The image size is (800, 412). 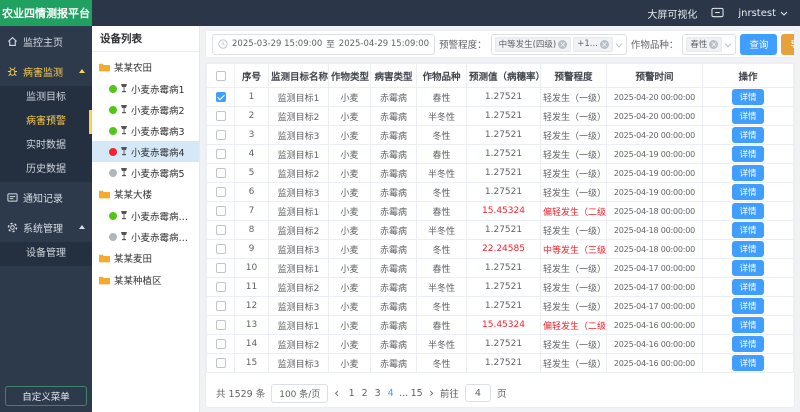 What do you see at coordinates (145, 194) in the screenshot?
I see `tree-group: 某某大楼` at bounding box center [145, 194].